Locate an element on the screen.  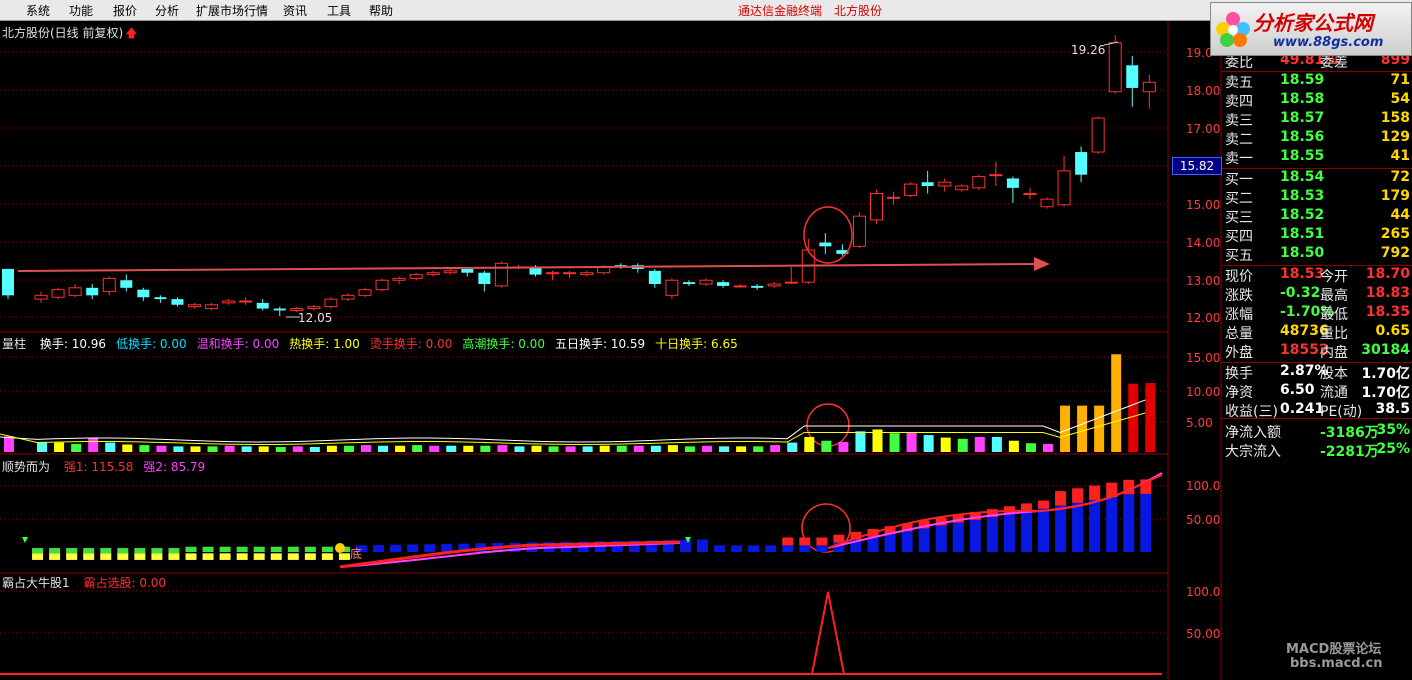
high-price-label: 19.26 is located at coordinates (1088, 50).